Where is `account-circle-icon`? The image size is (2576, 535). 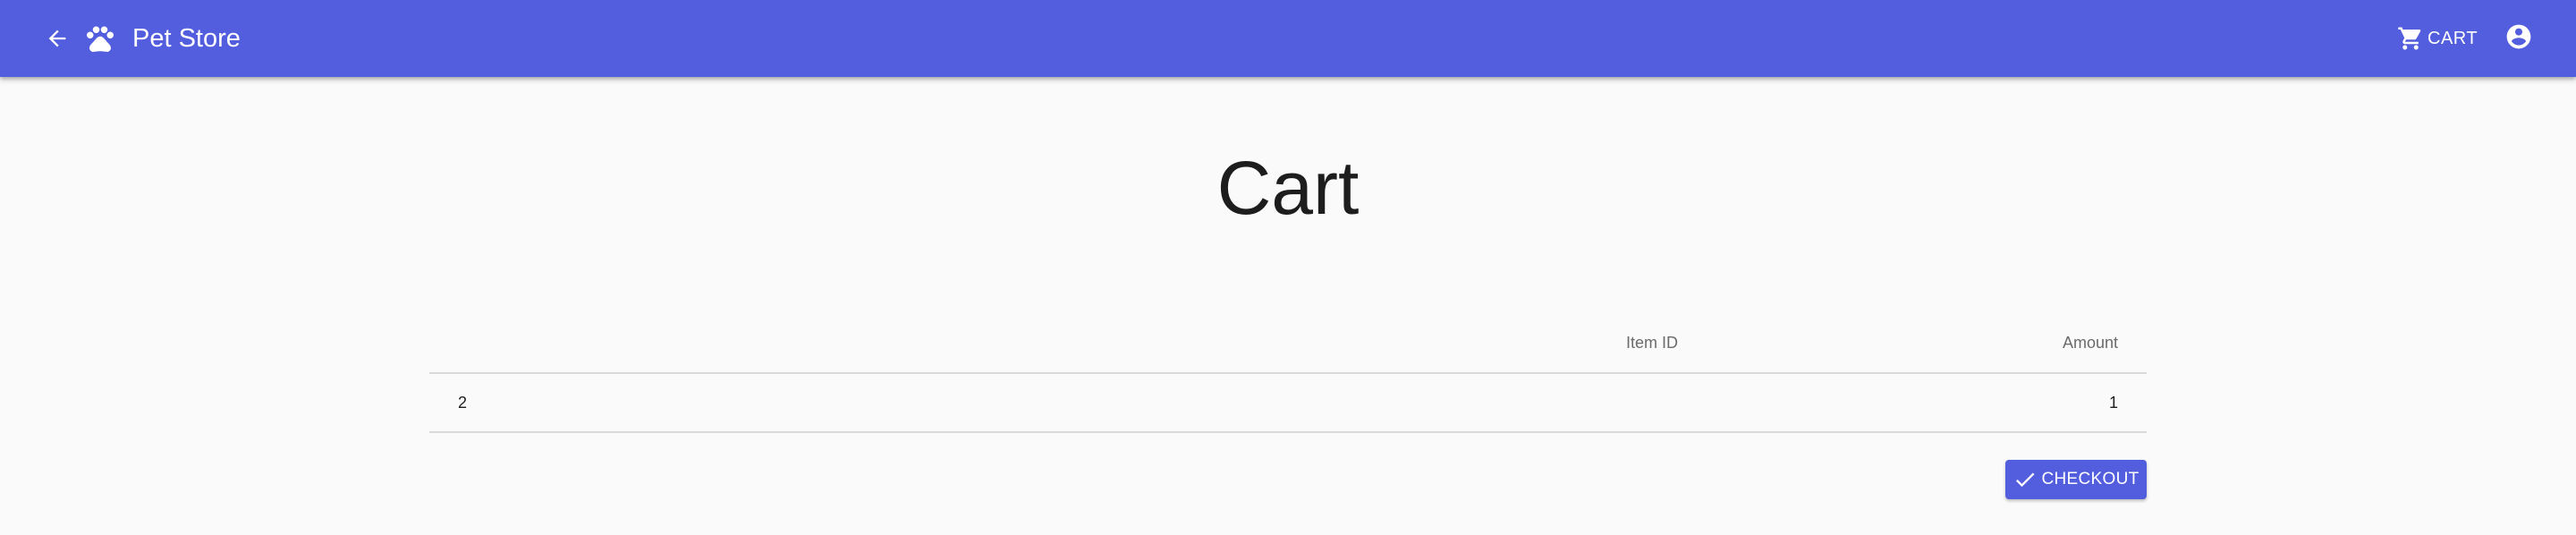 account-circle-icon is located at coordinates (2518, 36).